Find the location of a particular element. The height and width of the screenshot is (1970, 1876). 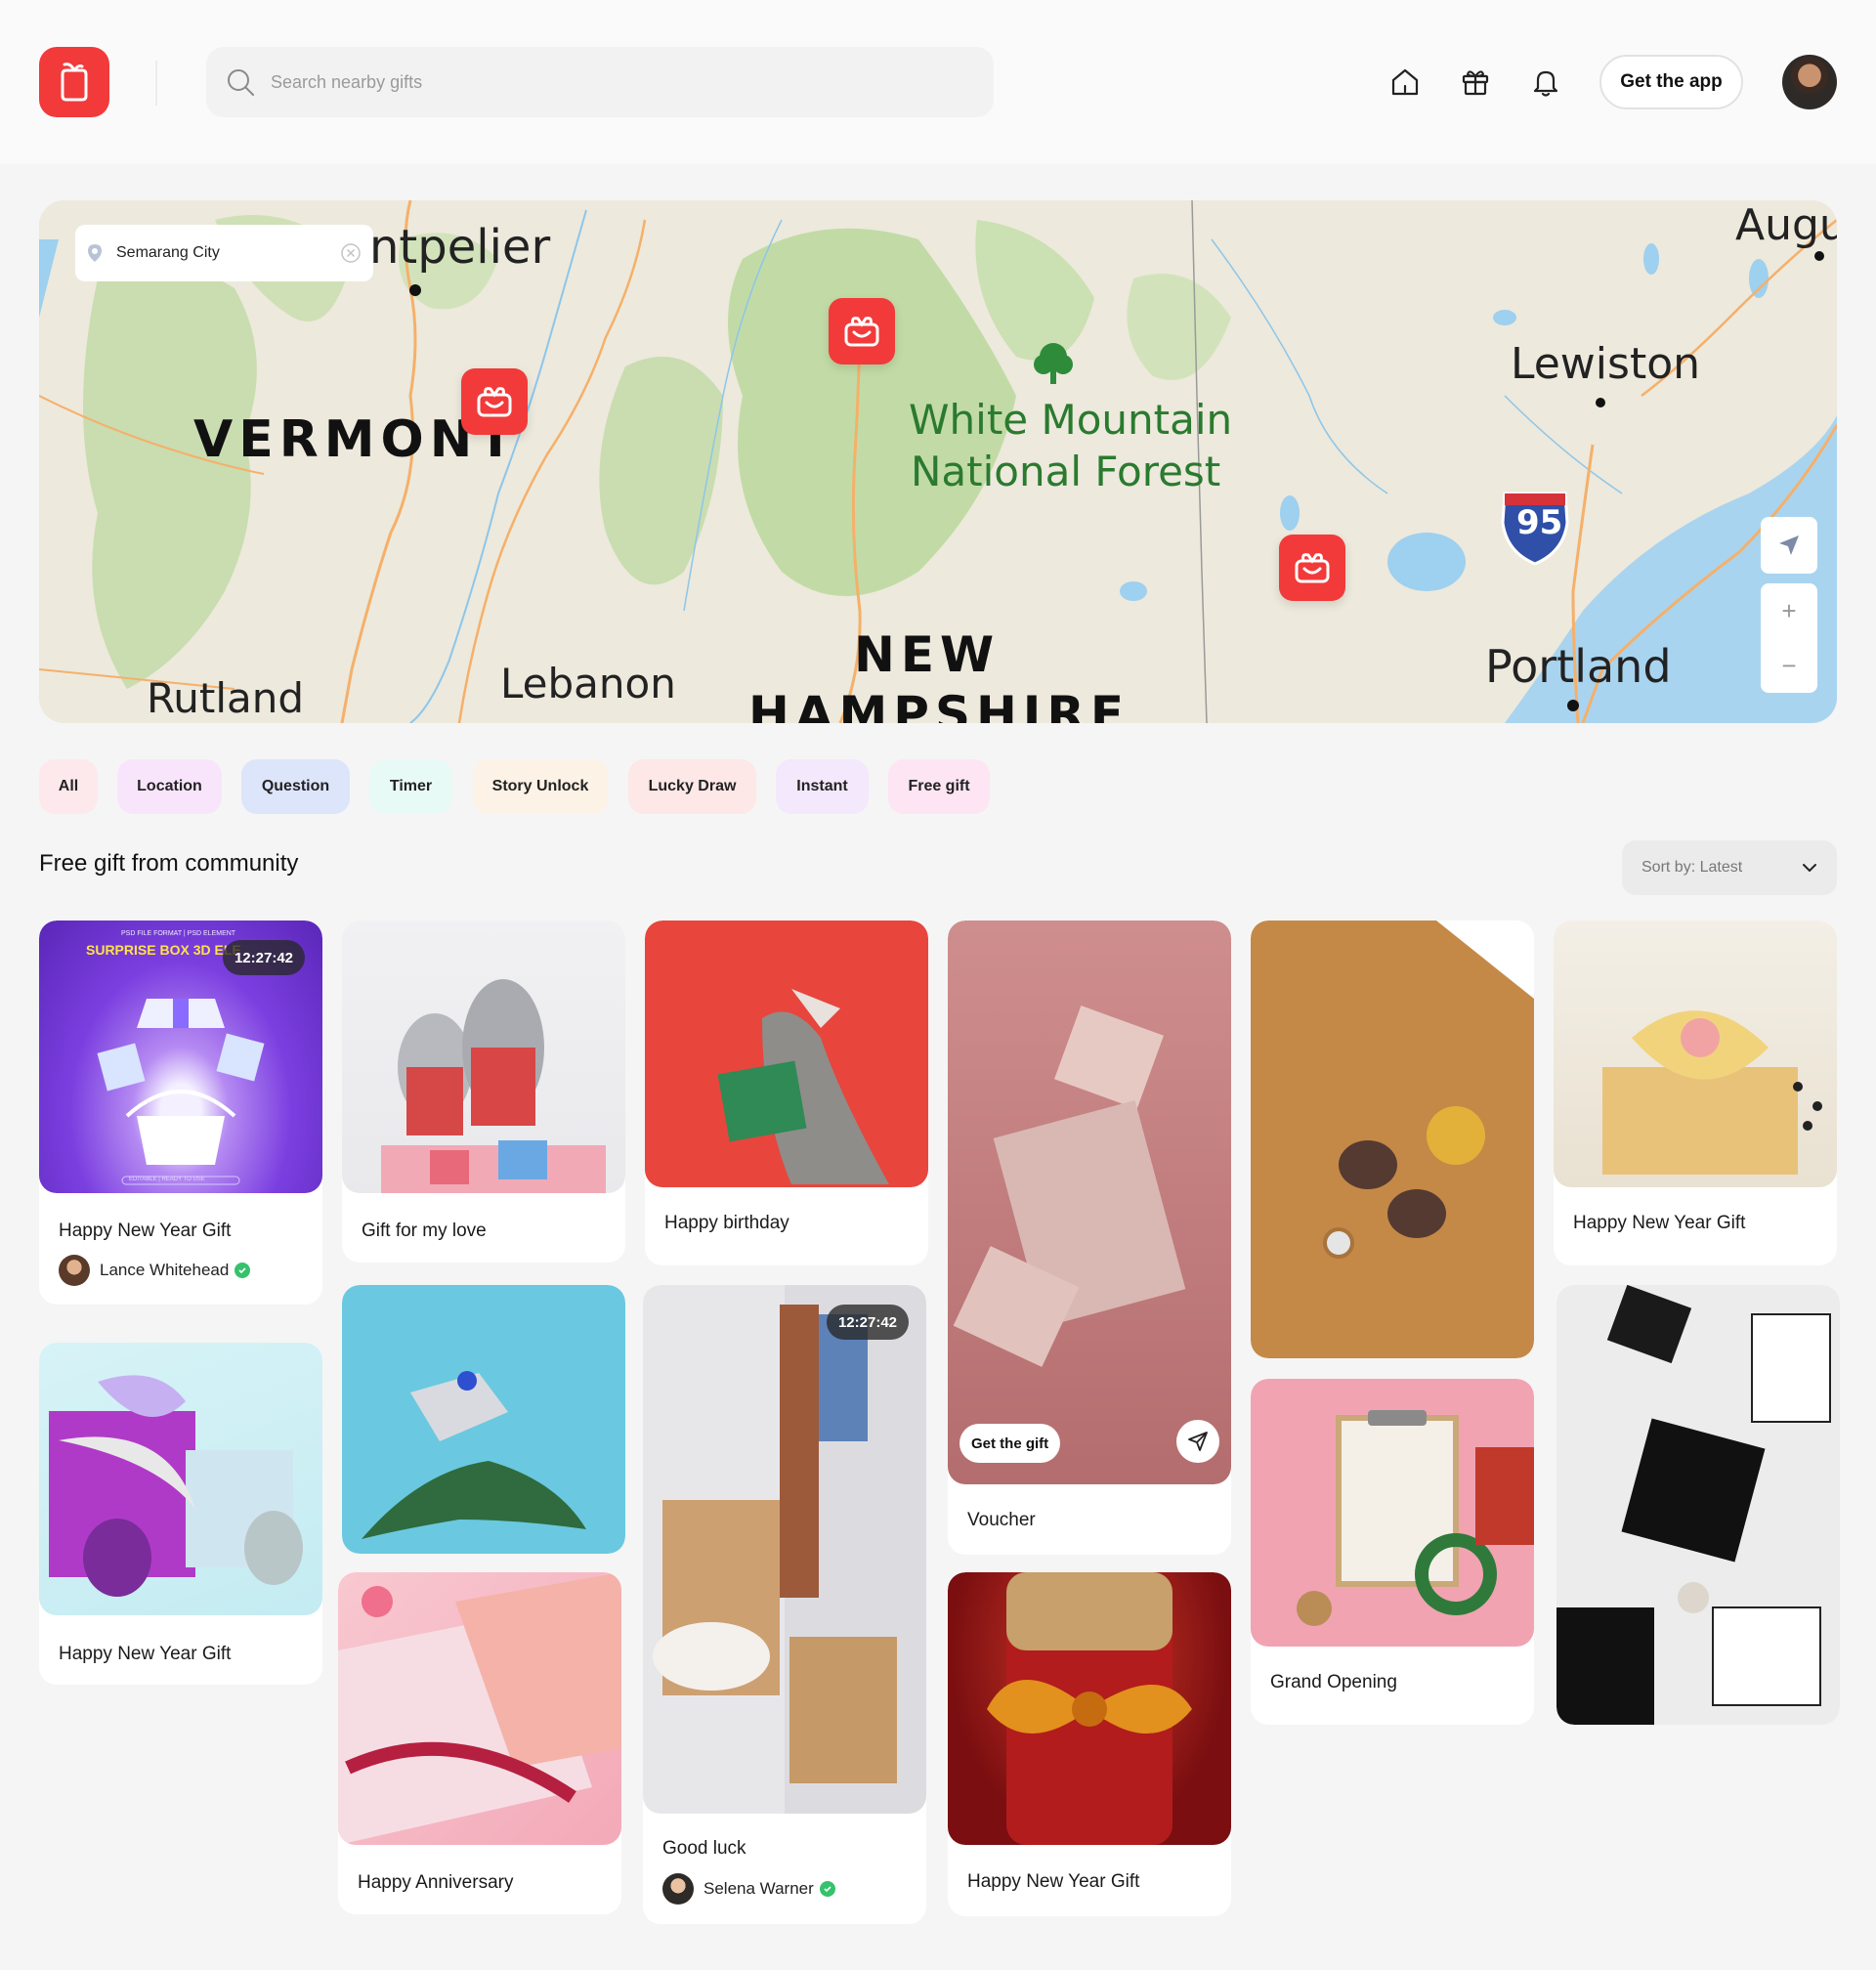

filter-chip-instant: Instant is located at coordinates (822, 786).